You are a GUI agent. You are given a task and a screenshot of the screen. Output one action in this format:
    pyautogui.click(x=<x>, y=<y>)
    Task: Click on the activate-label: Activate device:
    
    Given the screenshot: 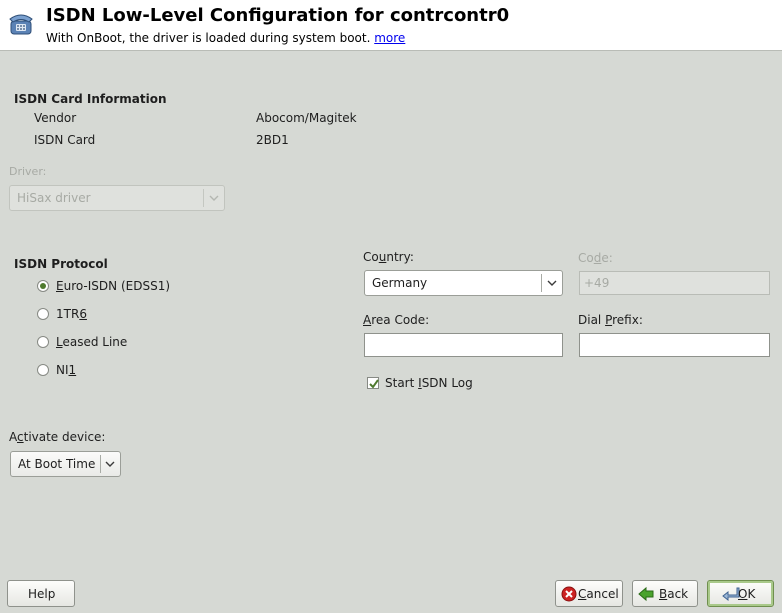 What is the action you would take?
    pyautogui.click(x=57, y=437)
    